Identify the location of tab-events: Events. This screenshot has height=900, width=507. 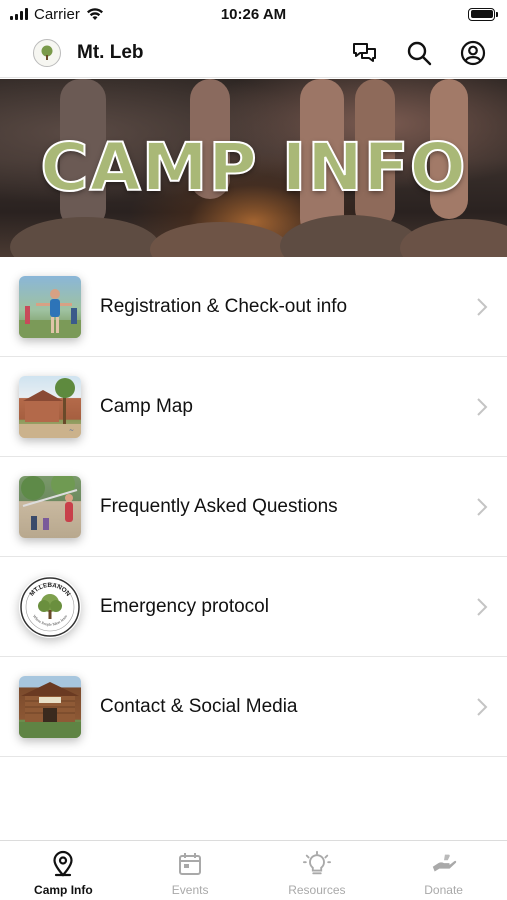
(190, 870).